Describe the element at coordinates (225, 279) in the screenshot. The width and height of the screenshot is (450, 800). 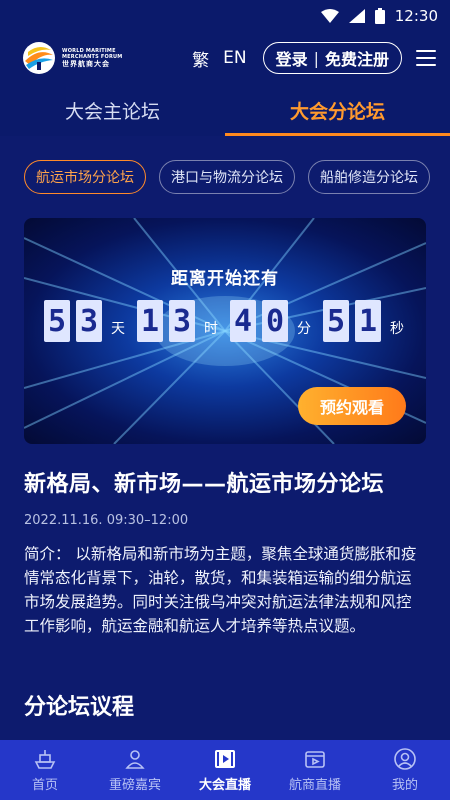
I see `countdown-title: 距离开始还有` at that location.